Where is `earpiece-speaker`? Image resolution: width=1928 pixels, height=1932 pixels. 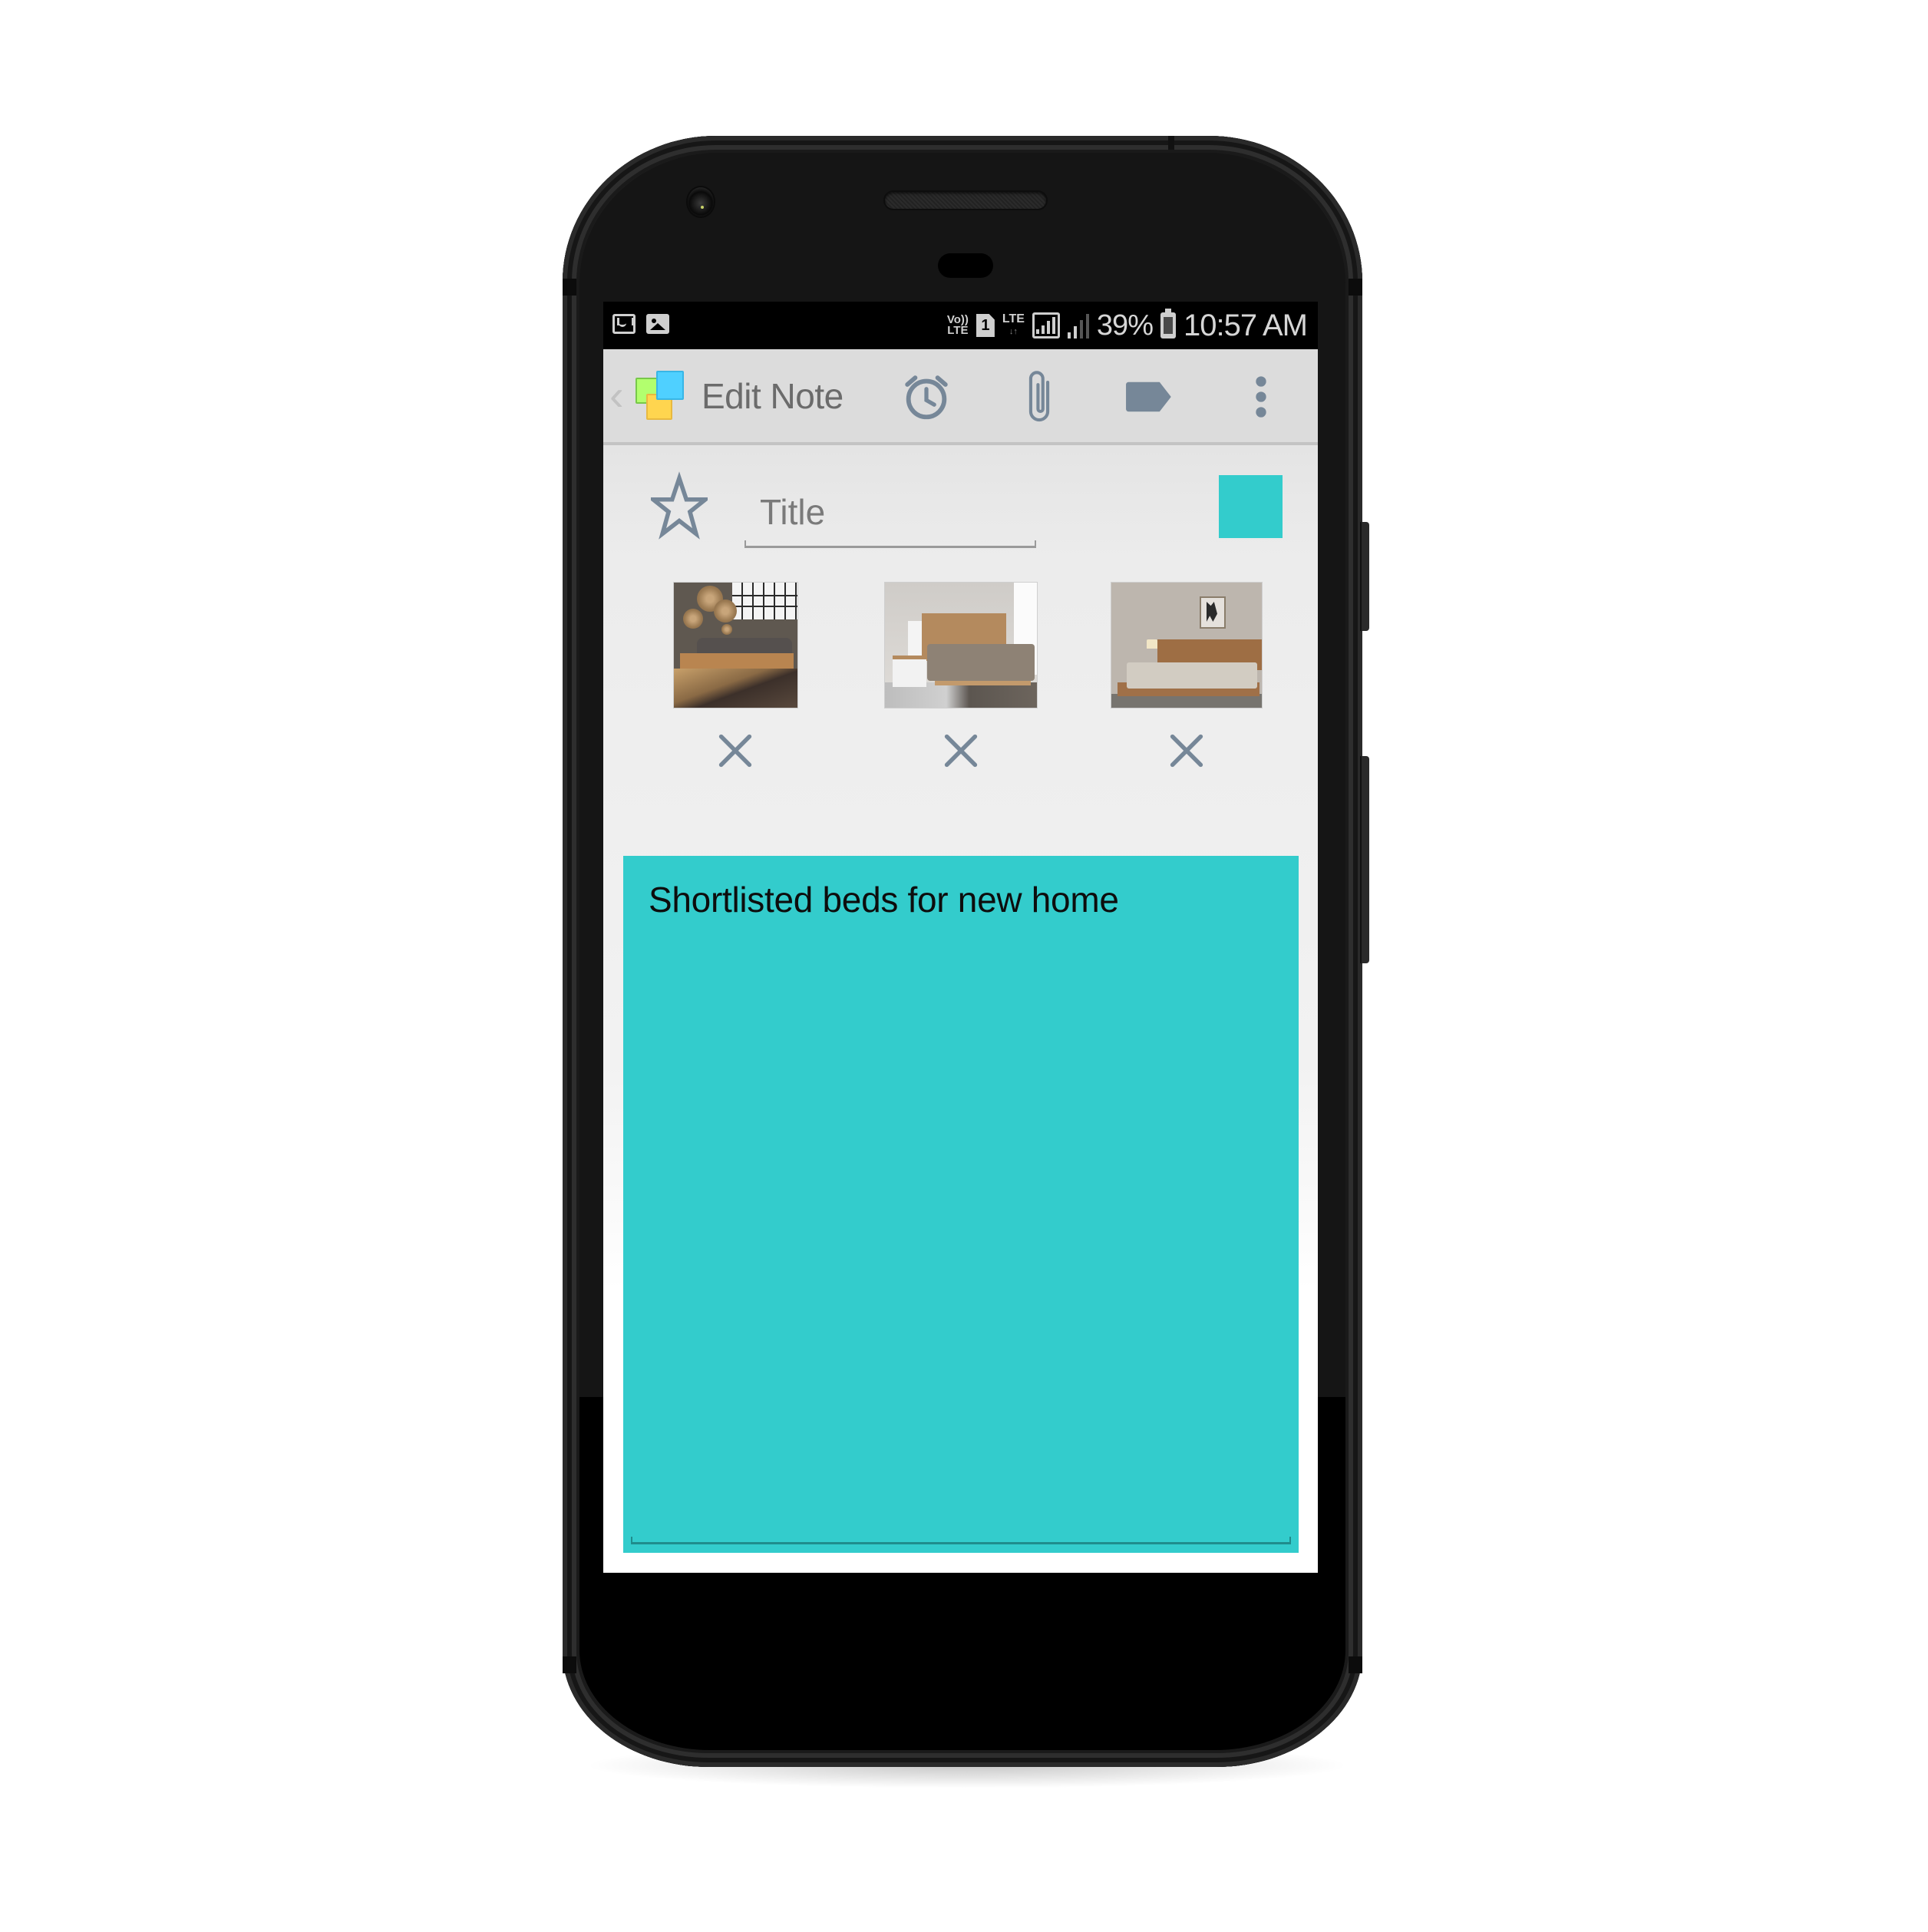 earpiece-speaker is located at coordinates (966, 200).